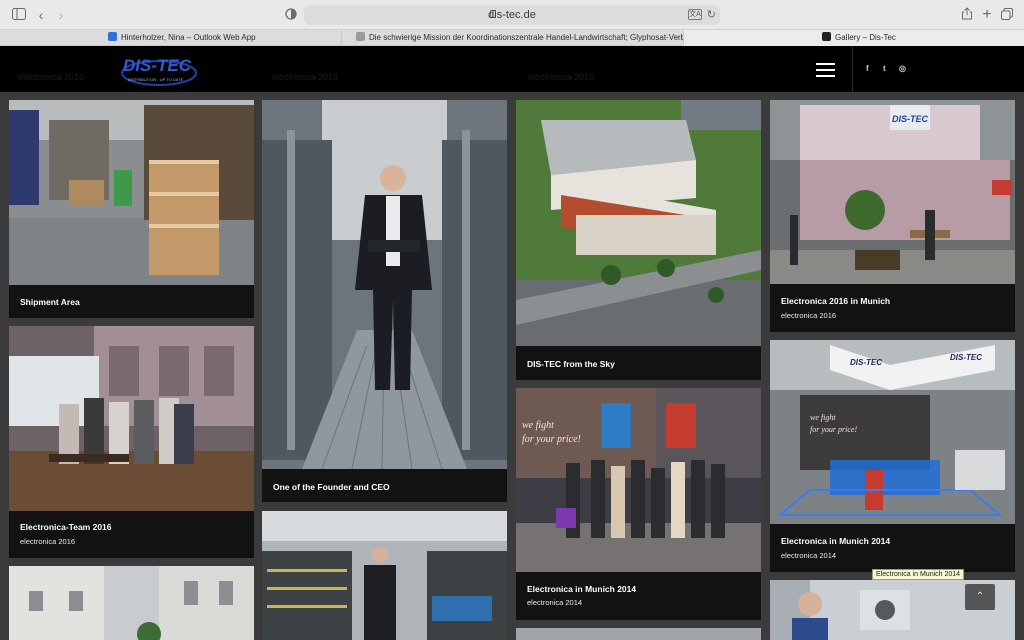 Image resolution: width=1024 pixels, height=640 pixels. Describe the element at coordinates (1007, 15) in the screenshot. I see `tab-overview-icon` at that location.